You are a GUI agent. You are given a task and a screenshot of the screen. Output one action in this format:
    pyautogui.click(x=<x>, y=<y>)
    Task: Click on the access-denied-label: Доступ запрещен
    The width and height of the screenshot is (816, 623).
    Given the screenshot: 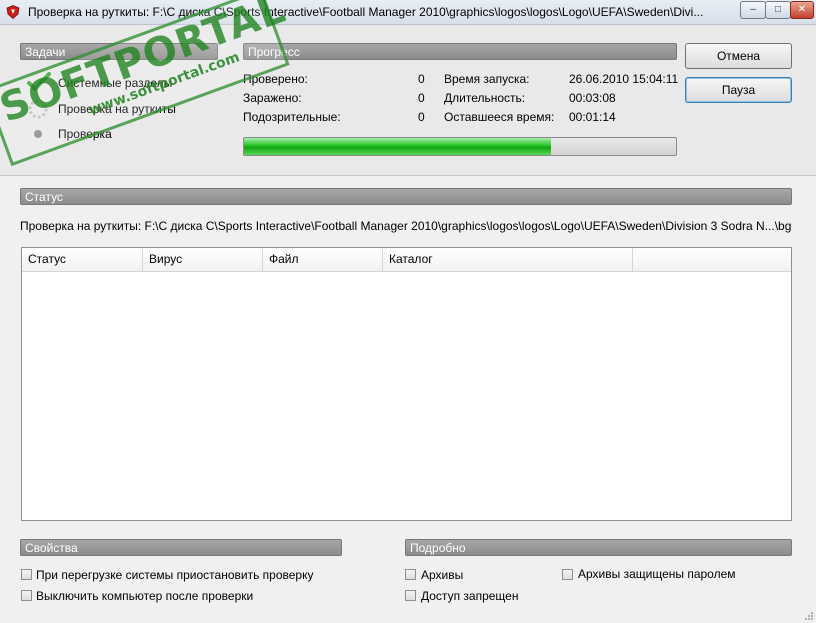 What is the action you would take?
    pyautogui.click(x=470, y=596)
    